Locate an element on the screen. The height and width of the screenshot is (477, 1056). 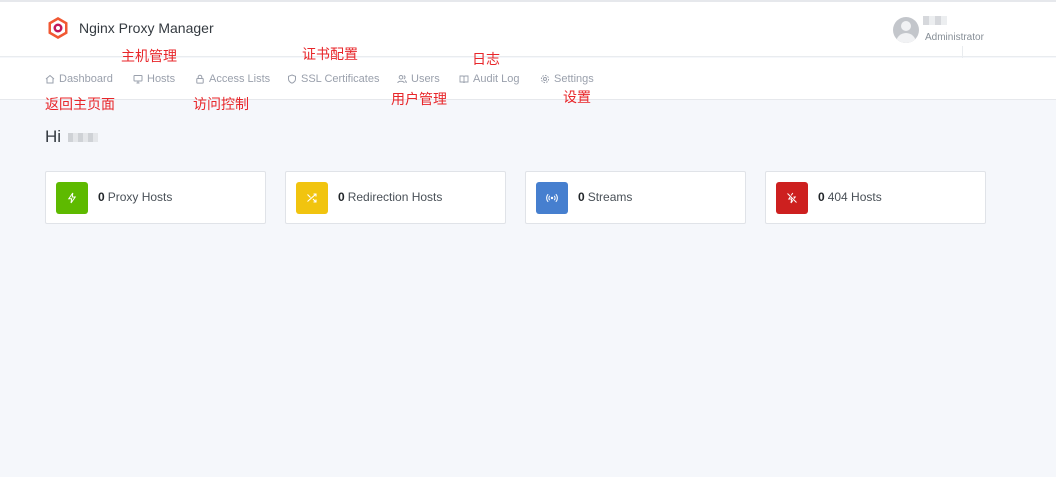
nav-item-hosts: Hosts is located at coordinates (154, 79).